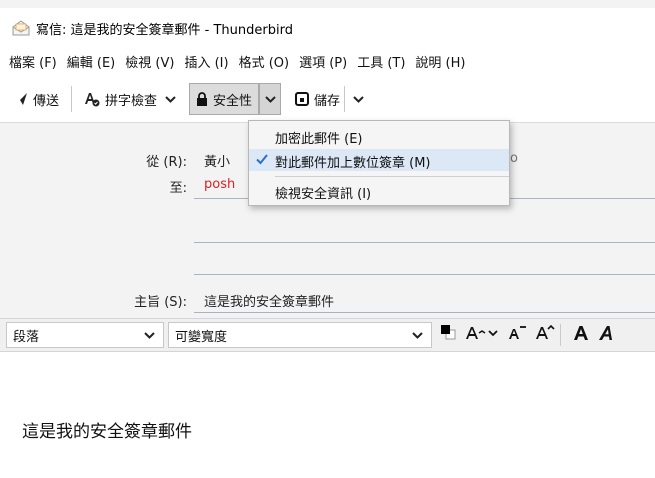 The width and height of the screenshot is (655, 478). I want to click on spell-check-label: 拼字檢查, so click(131, 101).